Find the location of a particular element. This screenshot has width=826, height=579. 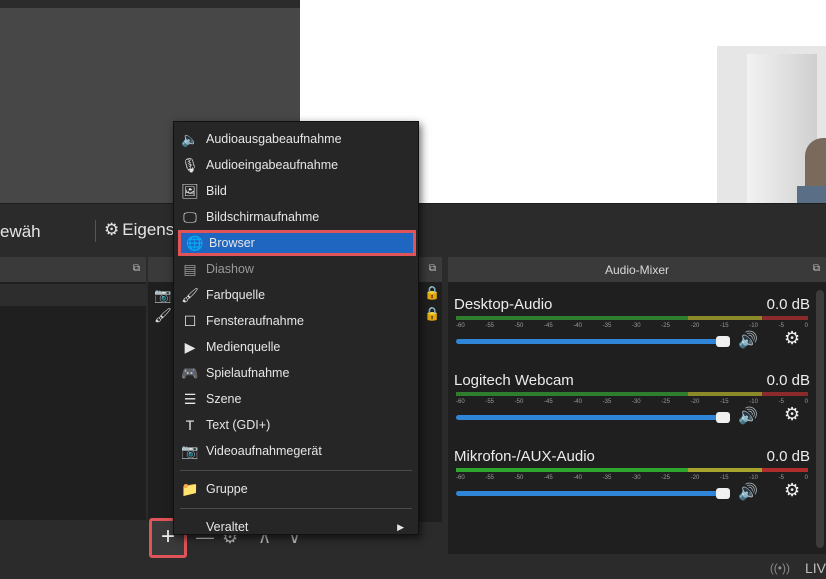

menu-item-fensteraufnahme: ☐ Fensteraufnahme is located at coordinates (296, 321).